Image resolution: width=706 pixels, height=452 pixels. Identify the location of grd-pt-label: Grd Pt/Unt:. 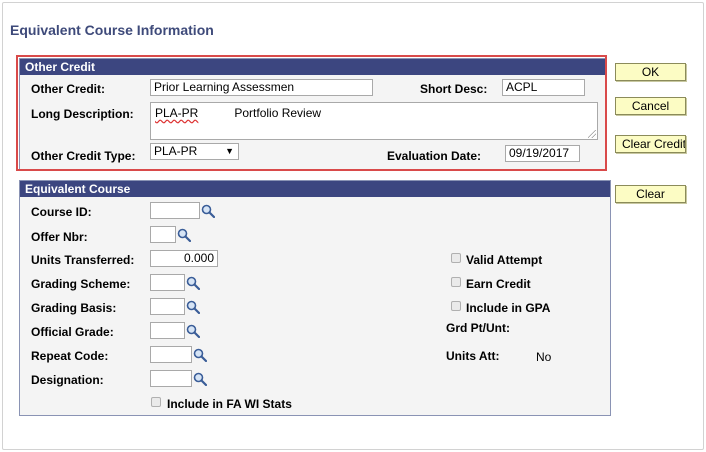
(478, 328).